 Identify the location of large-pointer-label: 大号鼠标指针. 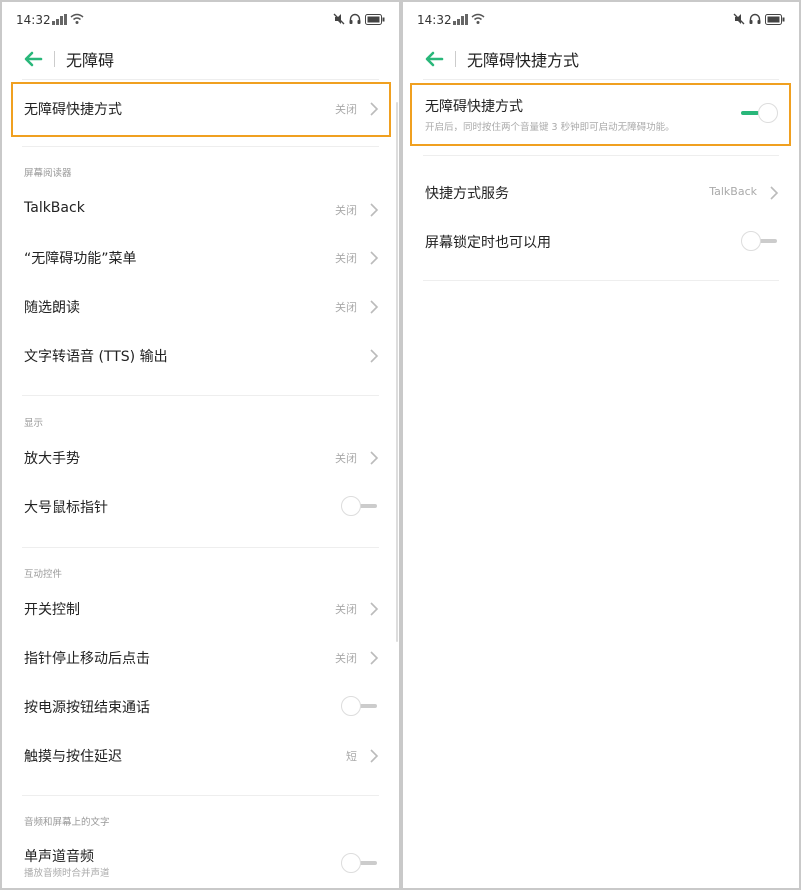
(66, 508).